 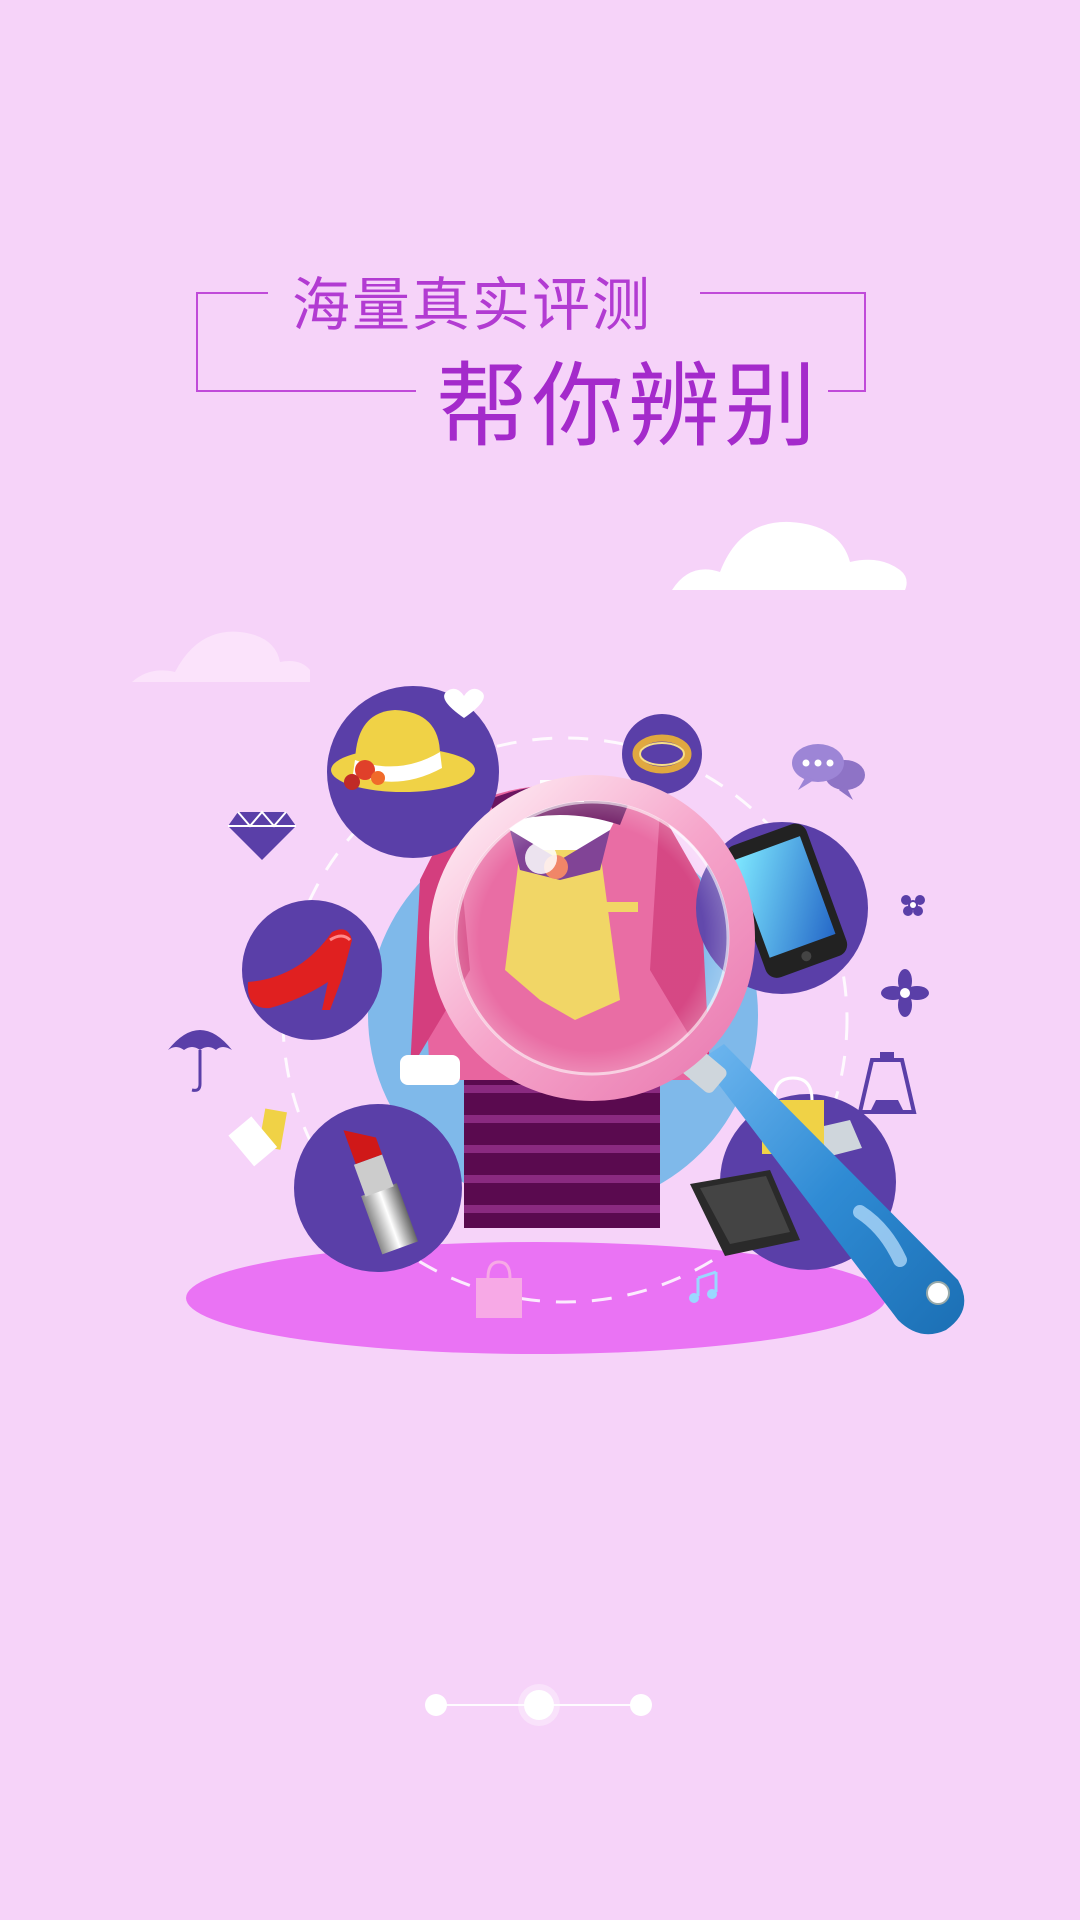 I want to click on flower-icon, so click(x=905, y=956).